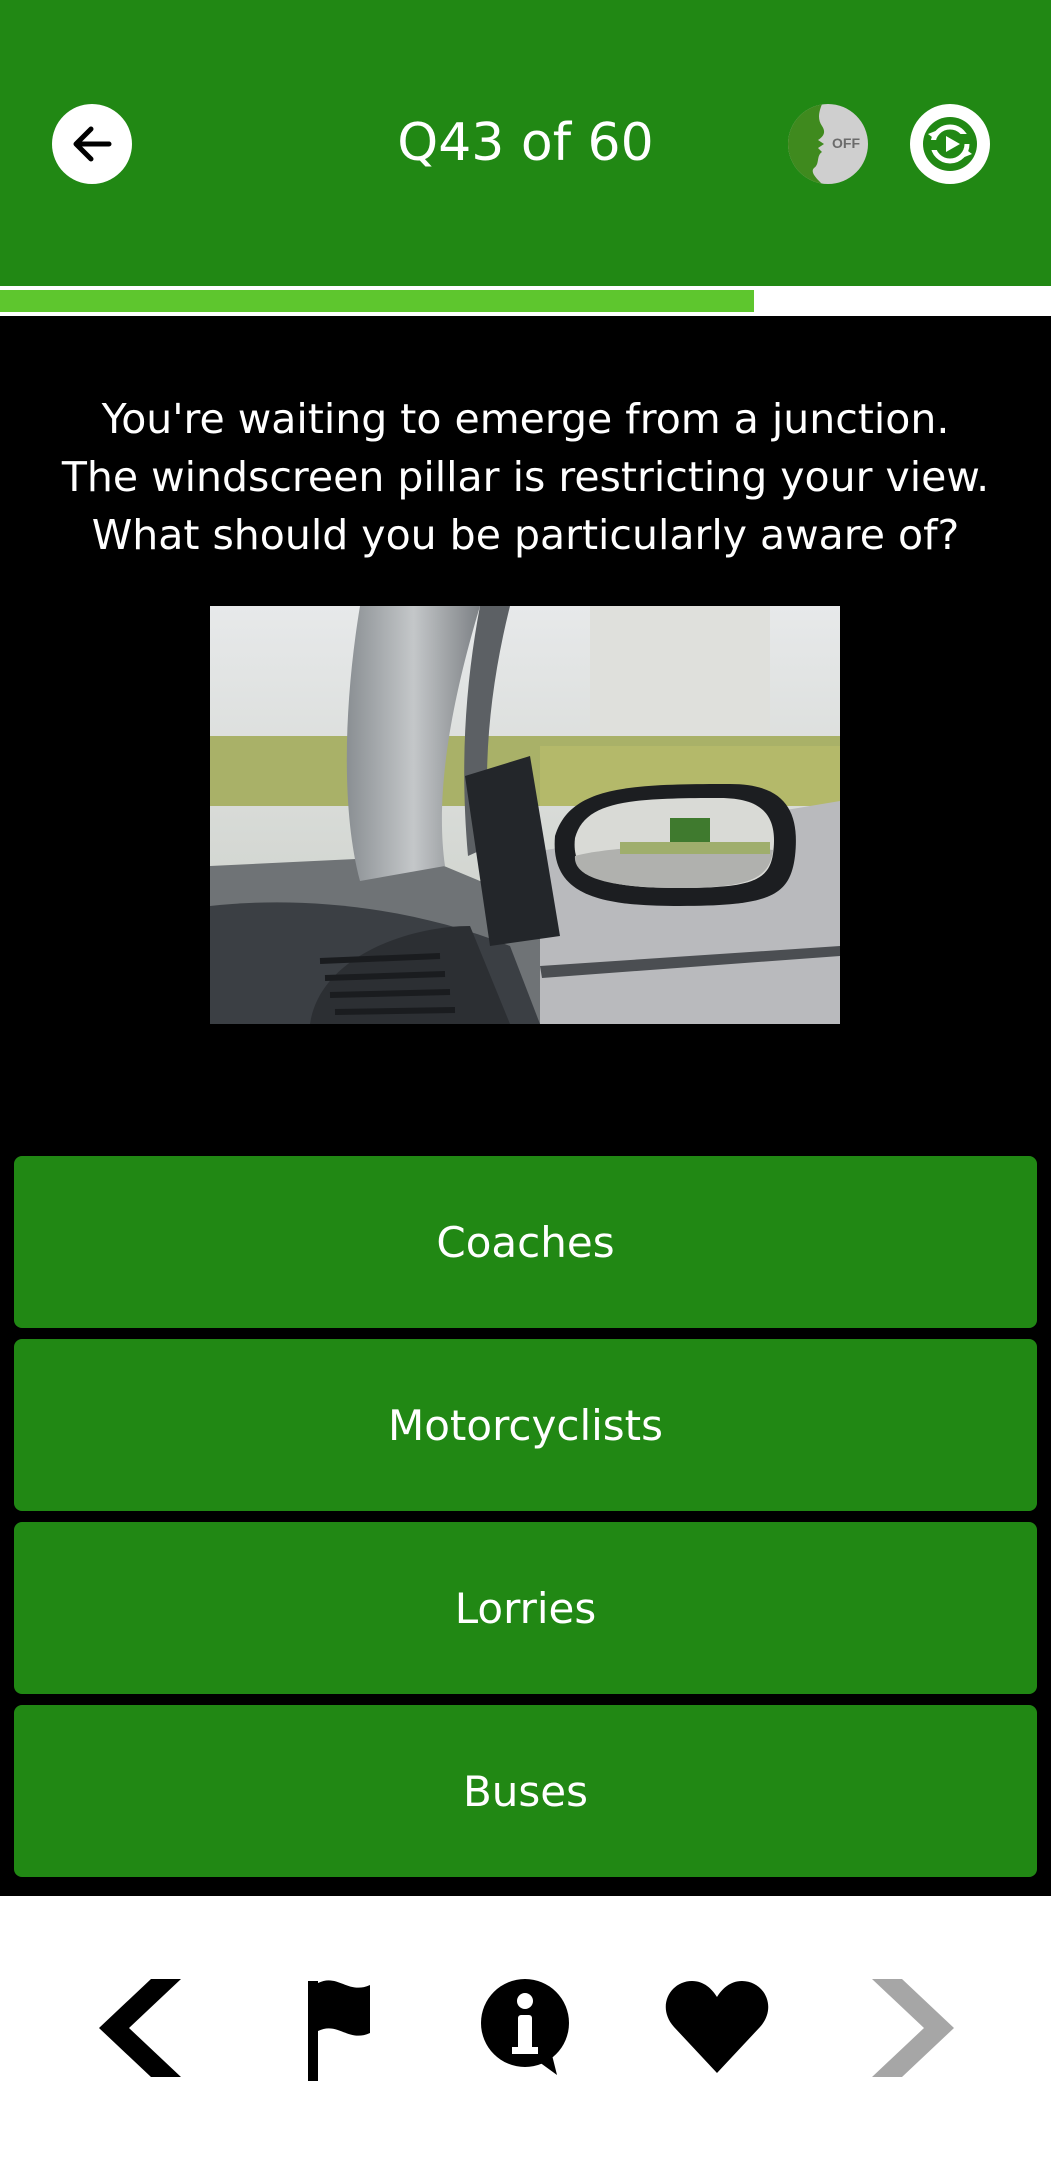 The image size is (1051, 2160). What do you see at coordinates (525, 1425) in the screenshot?
I see `answer-option-2: Motorcyclists` at bounding box center [525, 1425].